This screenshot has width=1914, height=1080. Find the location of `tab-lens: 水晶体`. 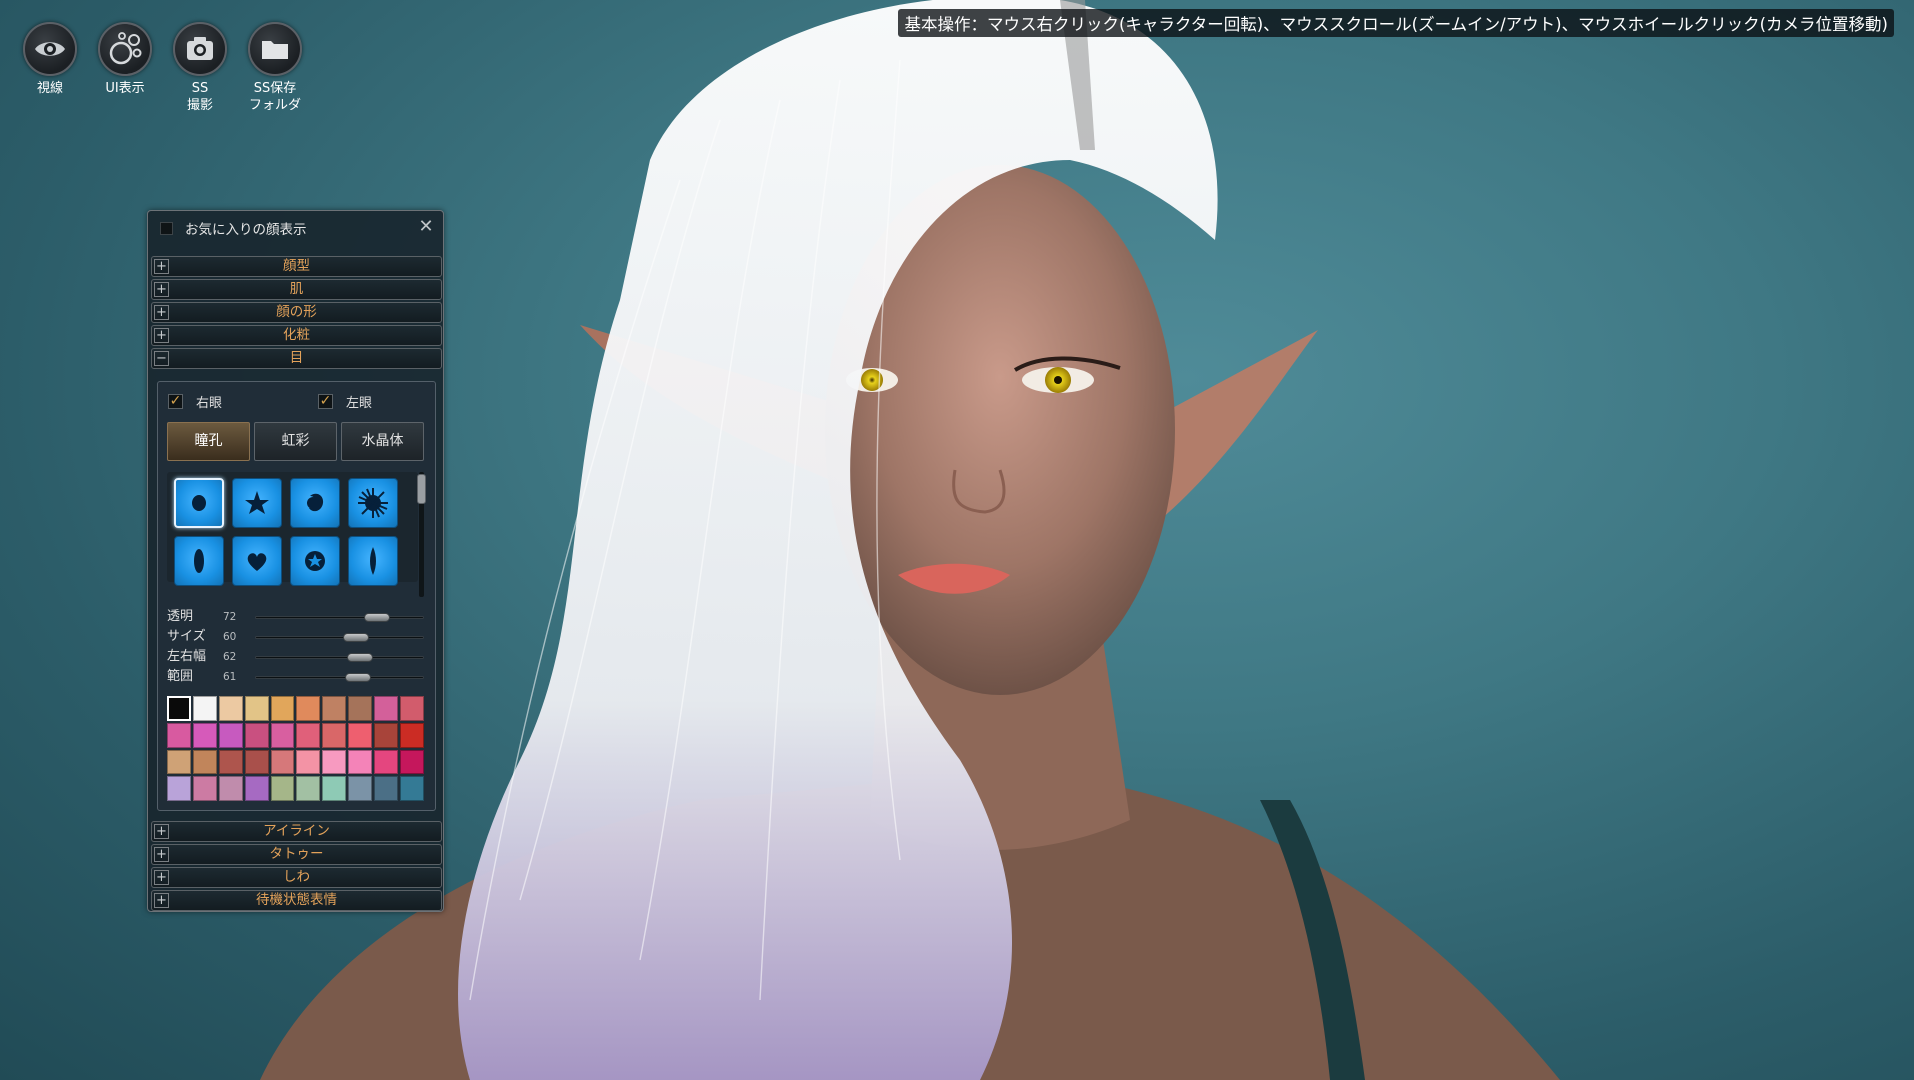

tab-lens: 水晶体 is located at coordinates (382, 441).